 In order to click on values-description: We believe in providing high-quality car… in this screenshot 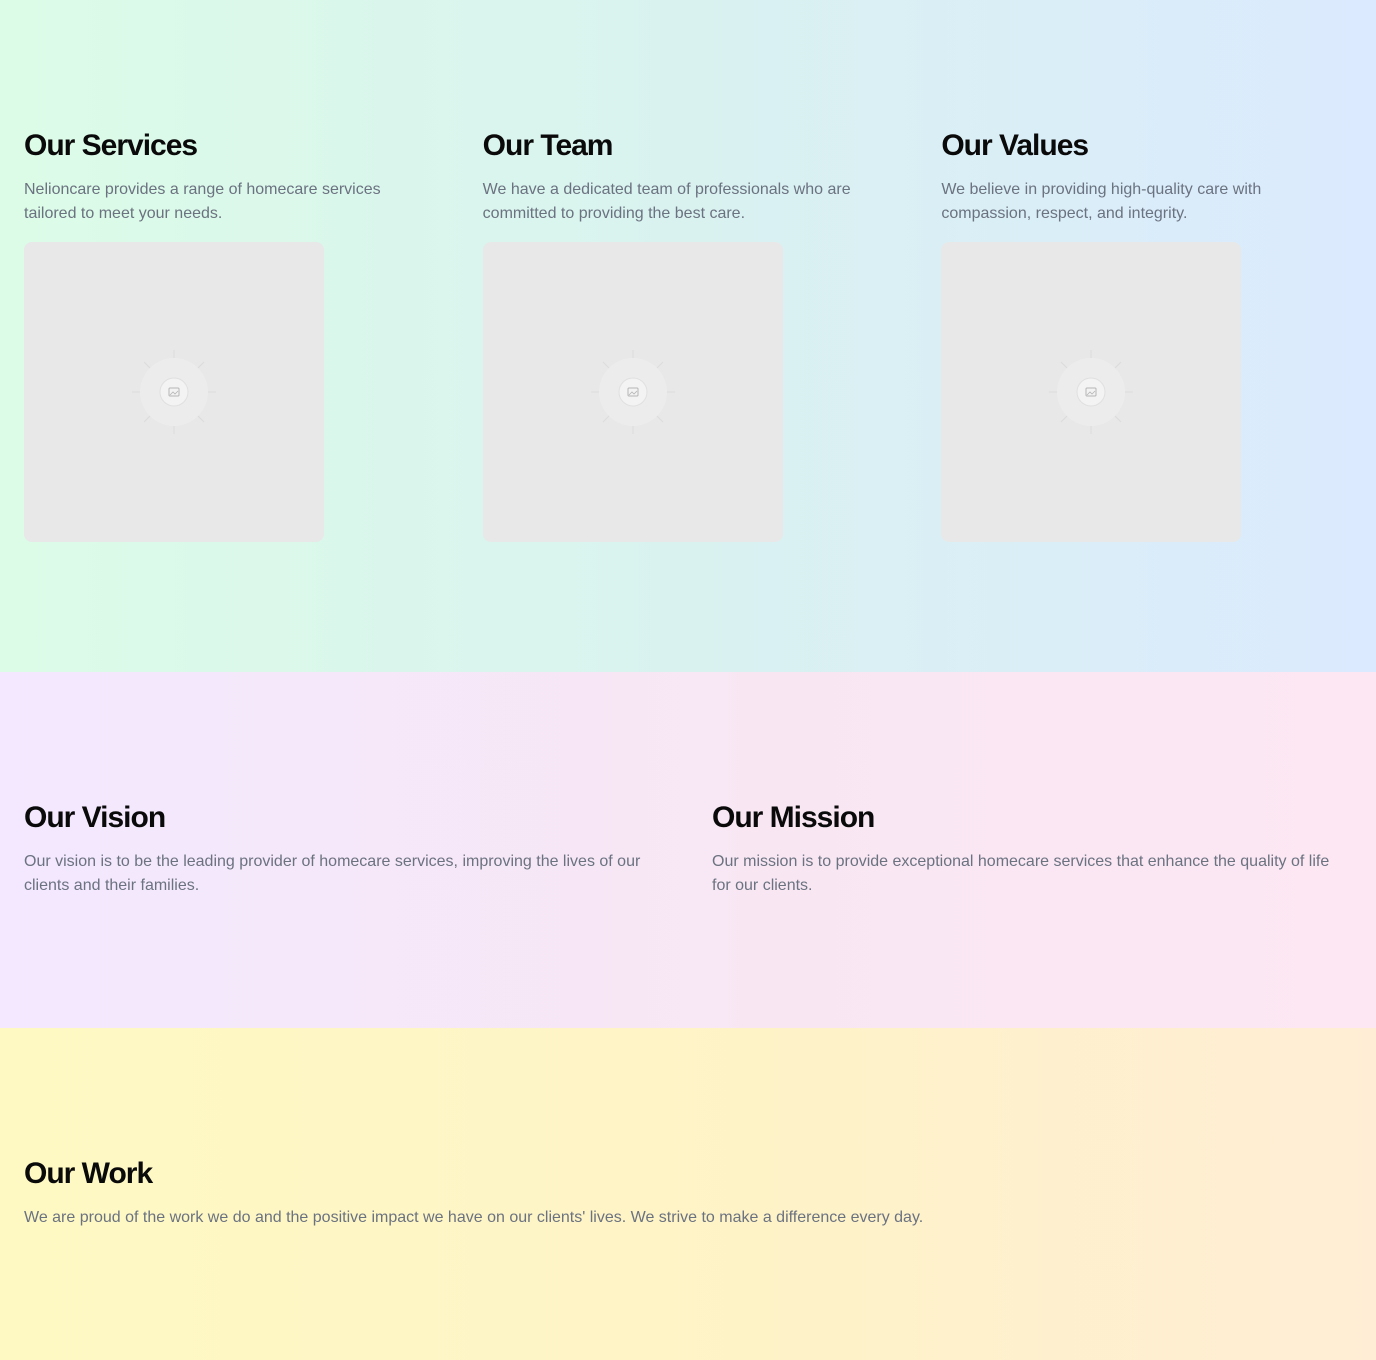, I will do `click(1101, 201)`.